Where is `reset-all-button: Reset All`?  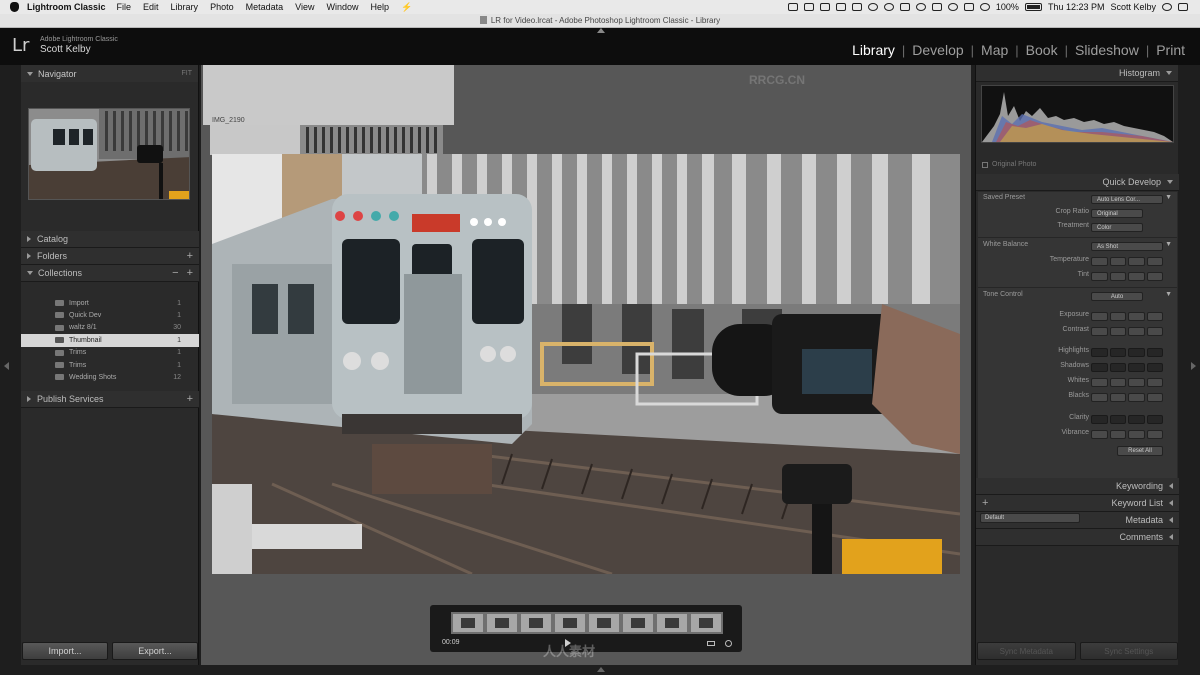
reset-all-button: Reset All is located at coordinates (1140, 451).